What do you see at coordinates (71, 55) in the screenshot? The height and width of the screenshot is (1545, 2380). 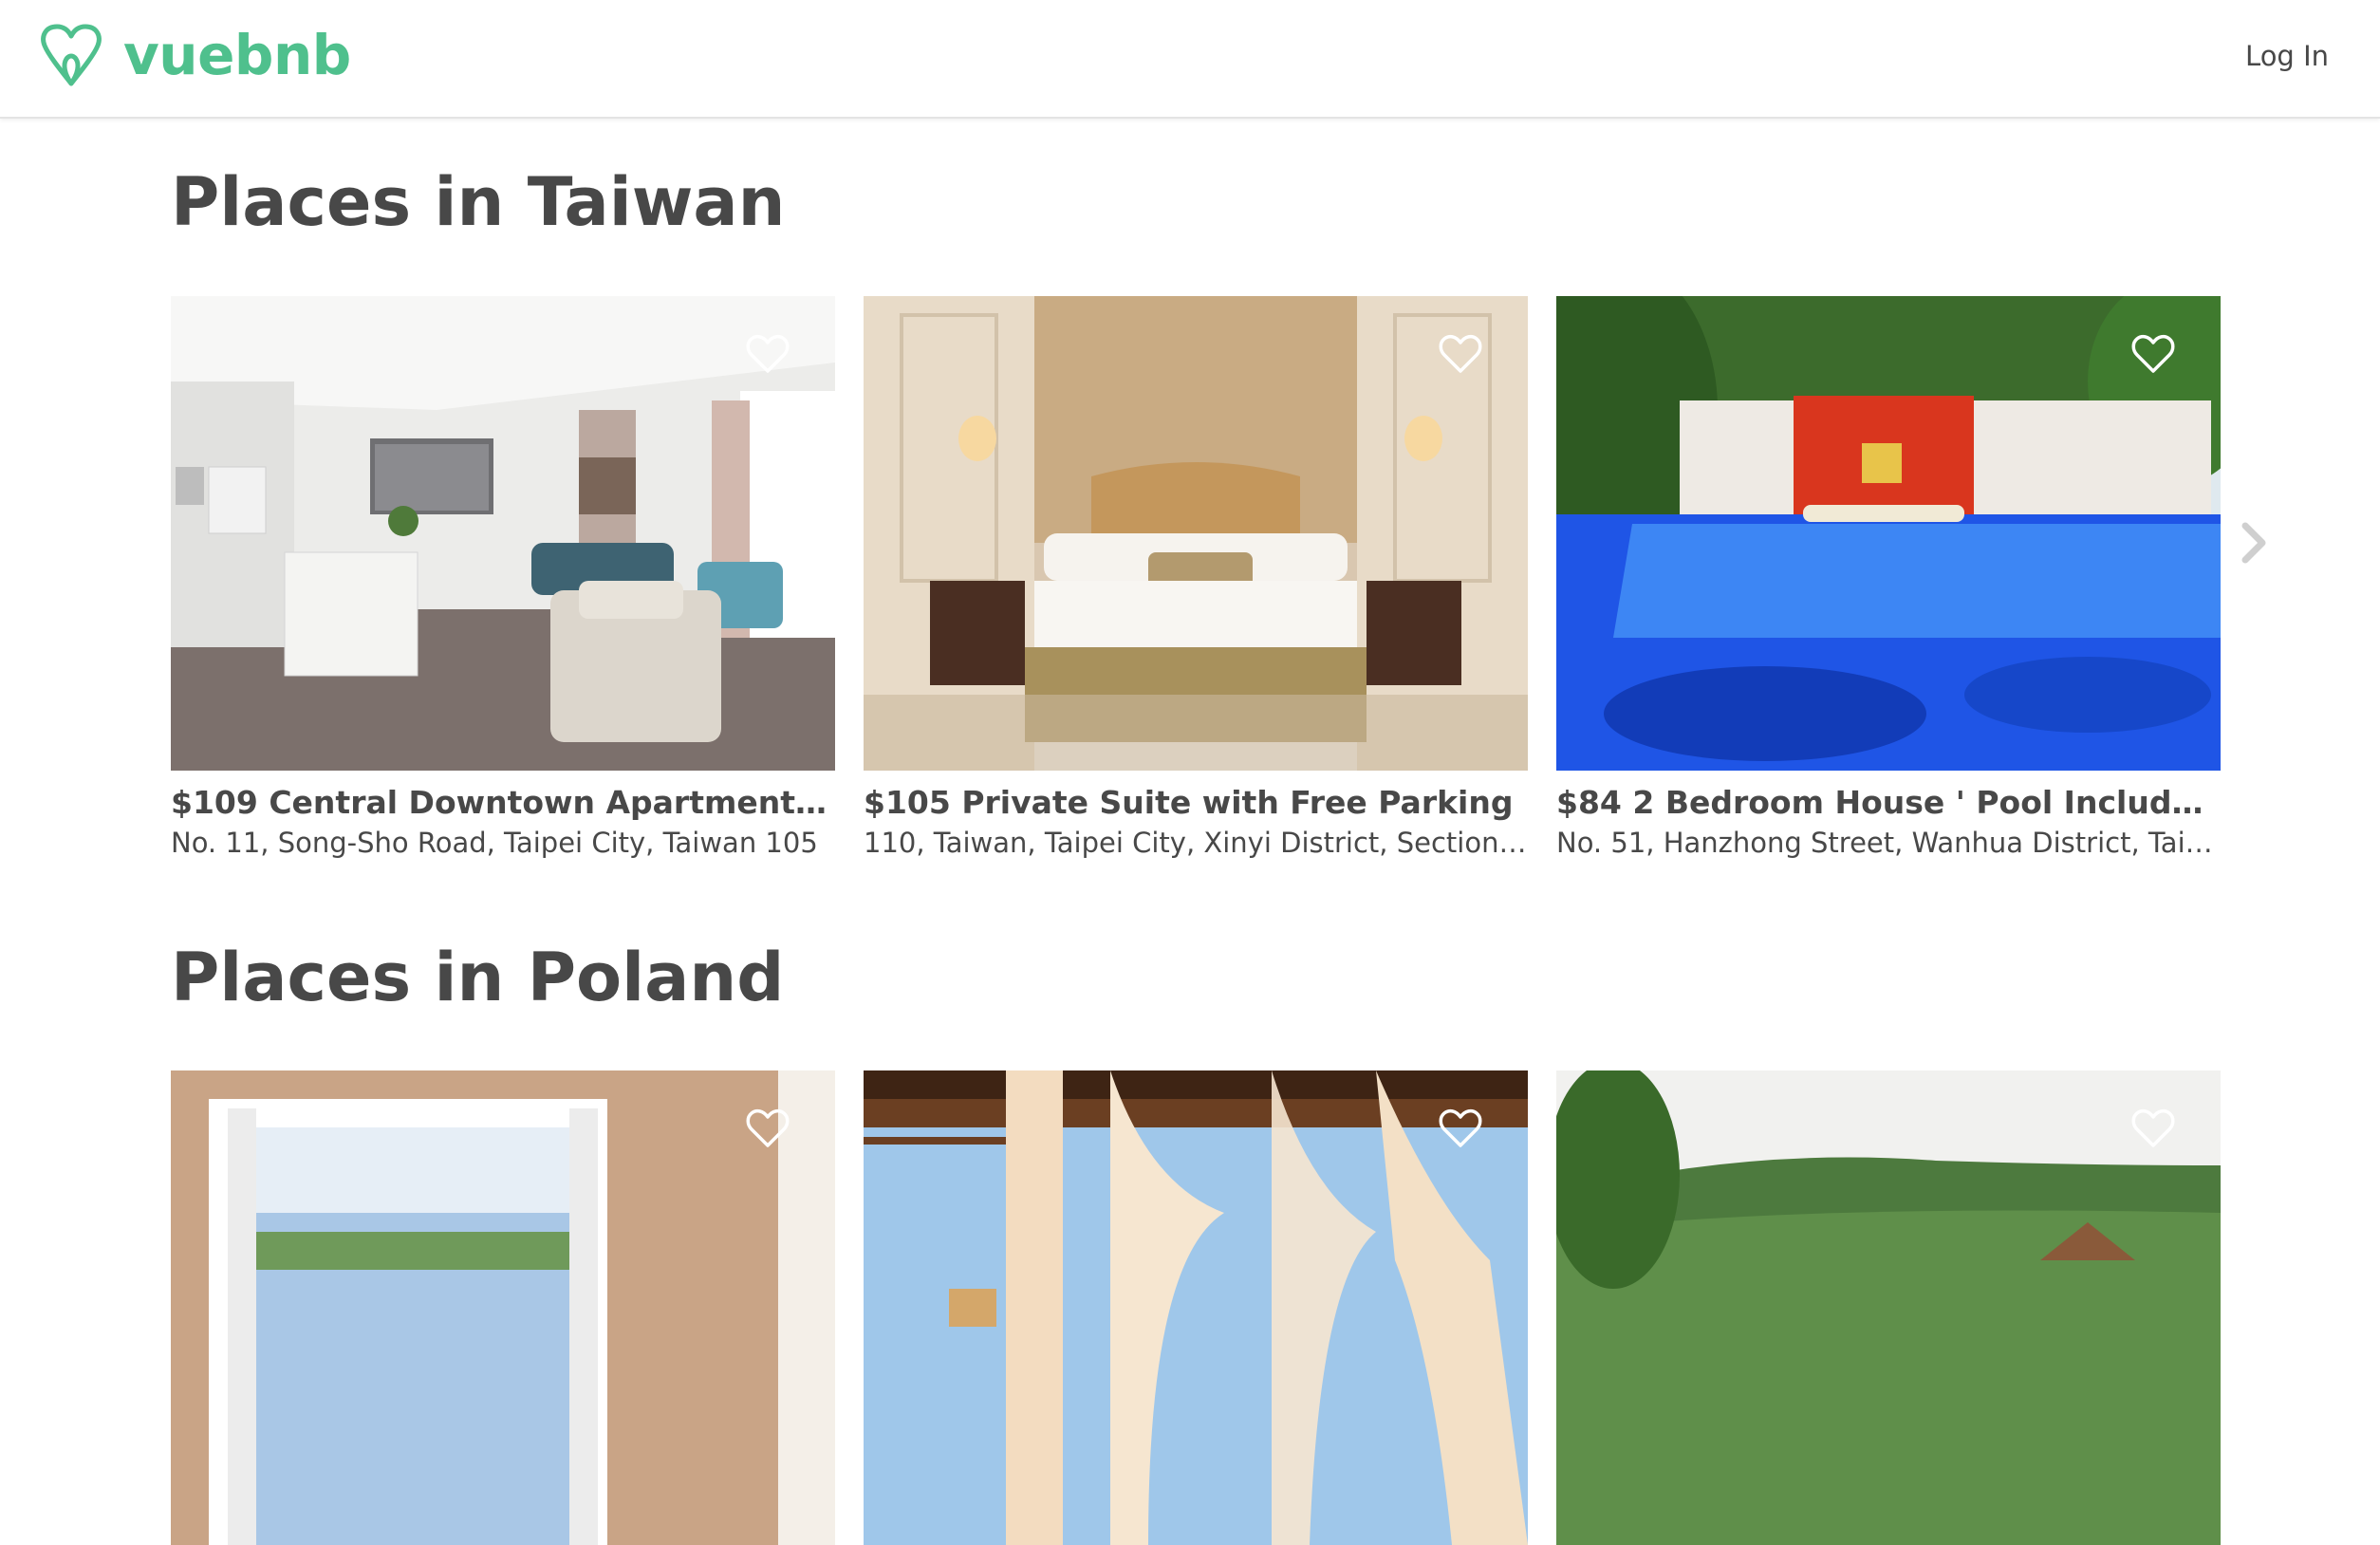 I see `vuebnb-logo-icon` at bounding box center [71, 55].